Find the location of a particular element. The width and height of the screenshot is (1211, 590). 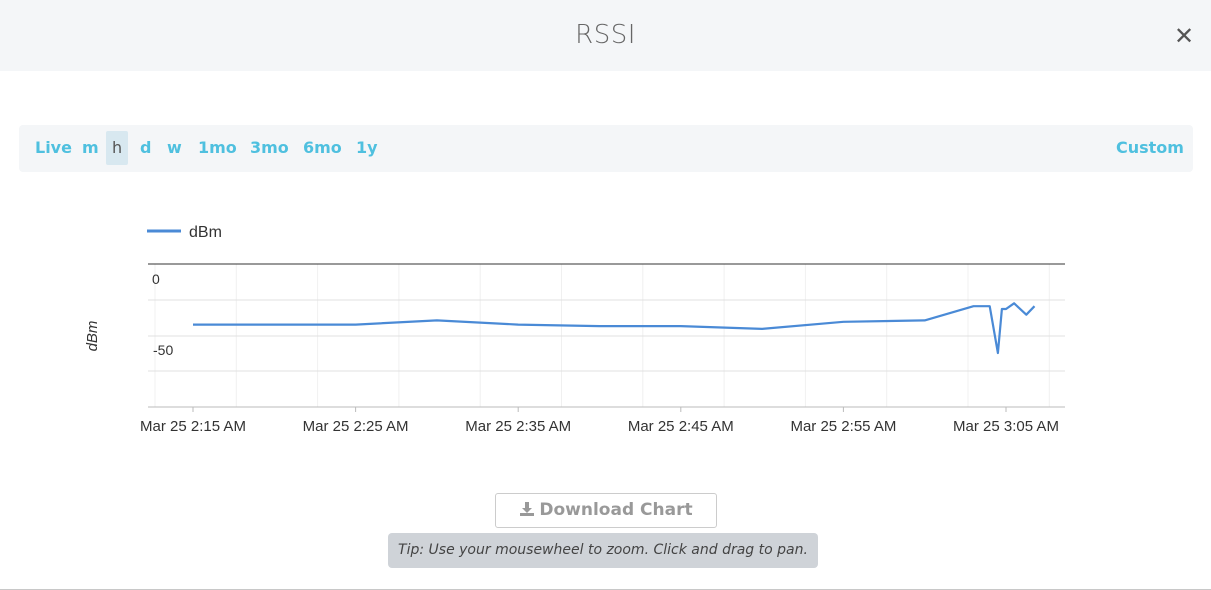

y-axis-title: dBm is located at coordinates (92, 336).